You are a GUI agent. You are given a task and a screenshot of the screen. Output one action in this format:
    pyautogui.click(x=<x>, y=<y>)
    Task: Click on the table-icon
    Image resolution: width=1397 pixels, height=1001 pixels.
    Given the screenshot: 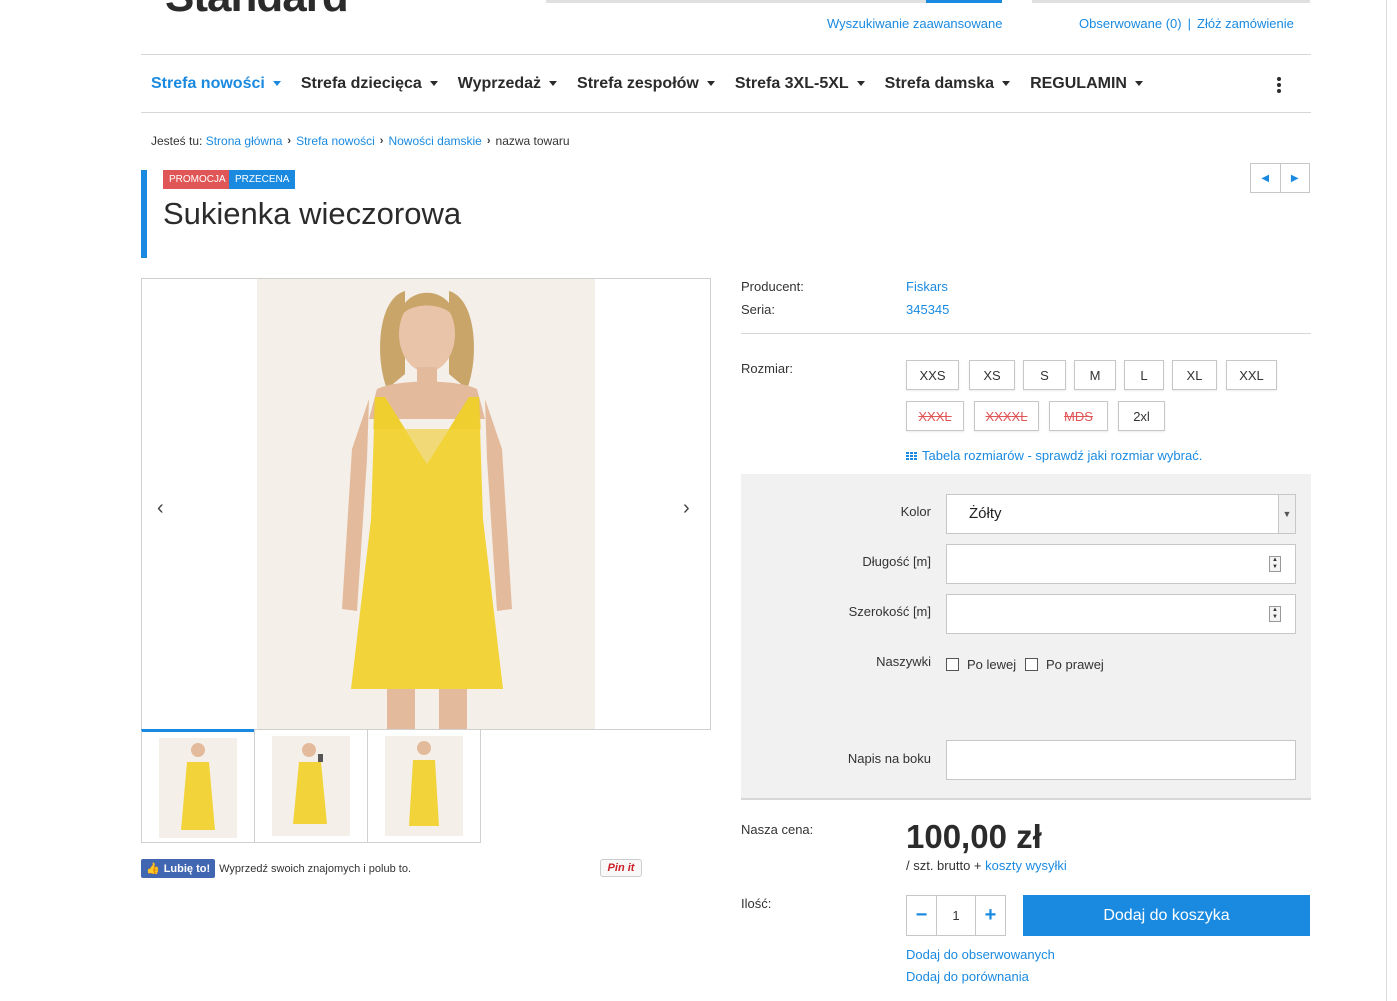 What is the action you would take?
    pyautogui.click(x=911, y=455)
    